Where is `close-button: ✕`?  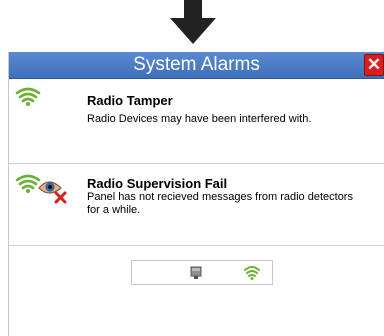
close-button: ✕ is located at coordinates (374, 65).